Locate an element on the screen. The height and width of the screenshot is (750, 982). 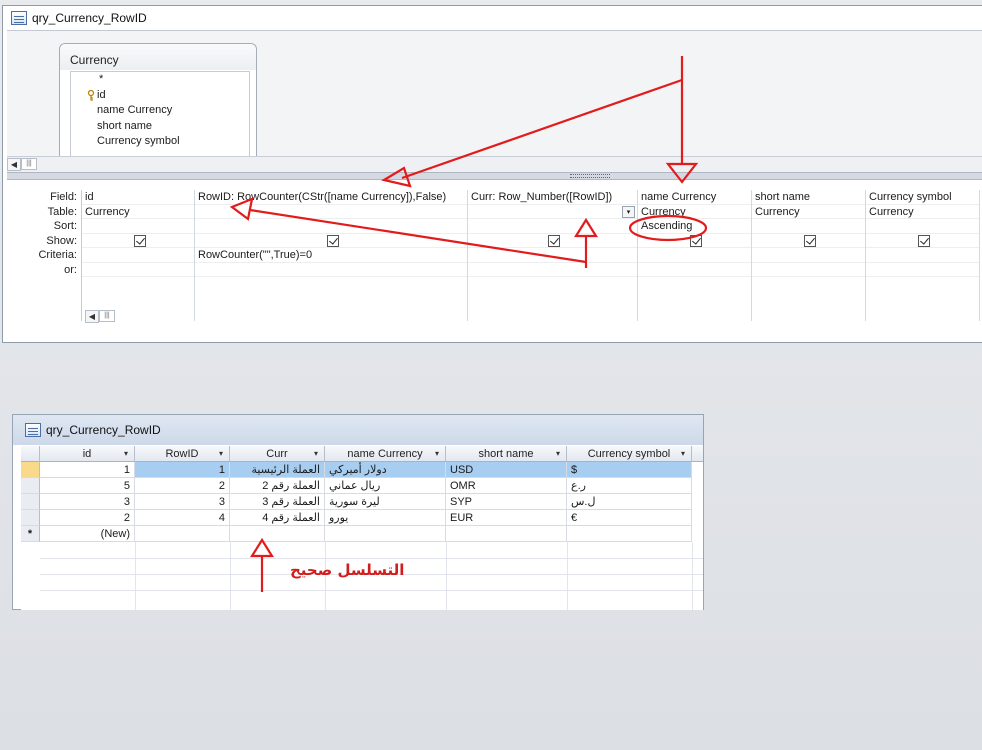
field-cell: id is located at coordinates (138, 197).